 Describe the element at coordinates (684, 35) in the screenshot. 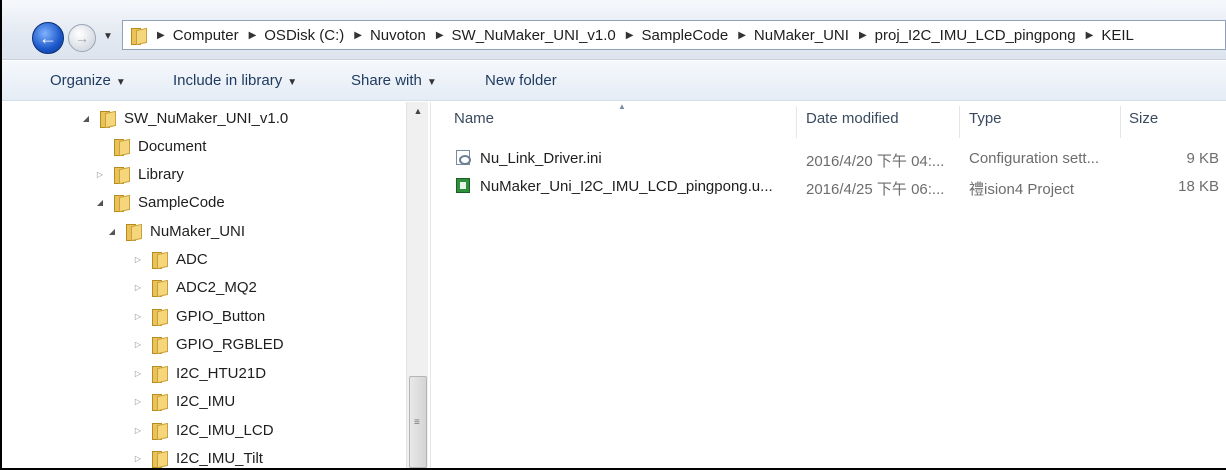

I see `breadcrumb-samplecode: SampleCode` at that location.